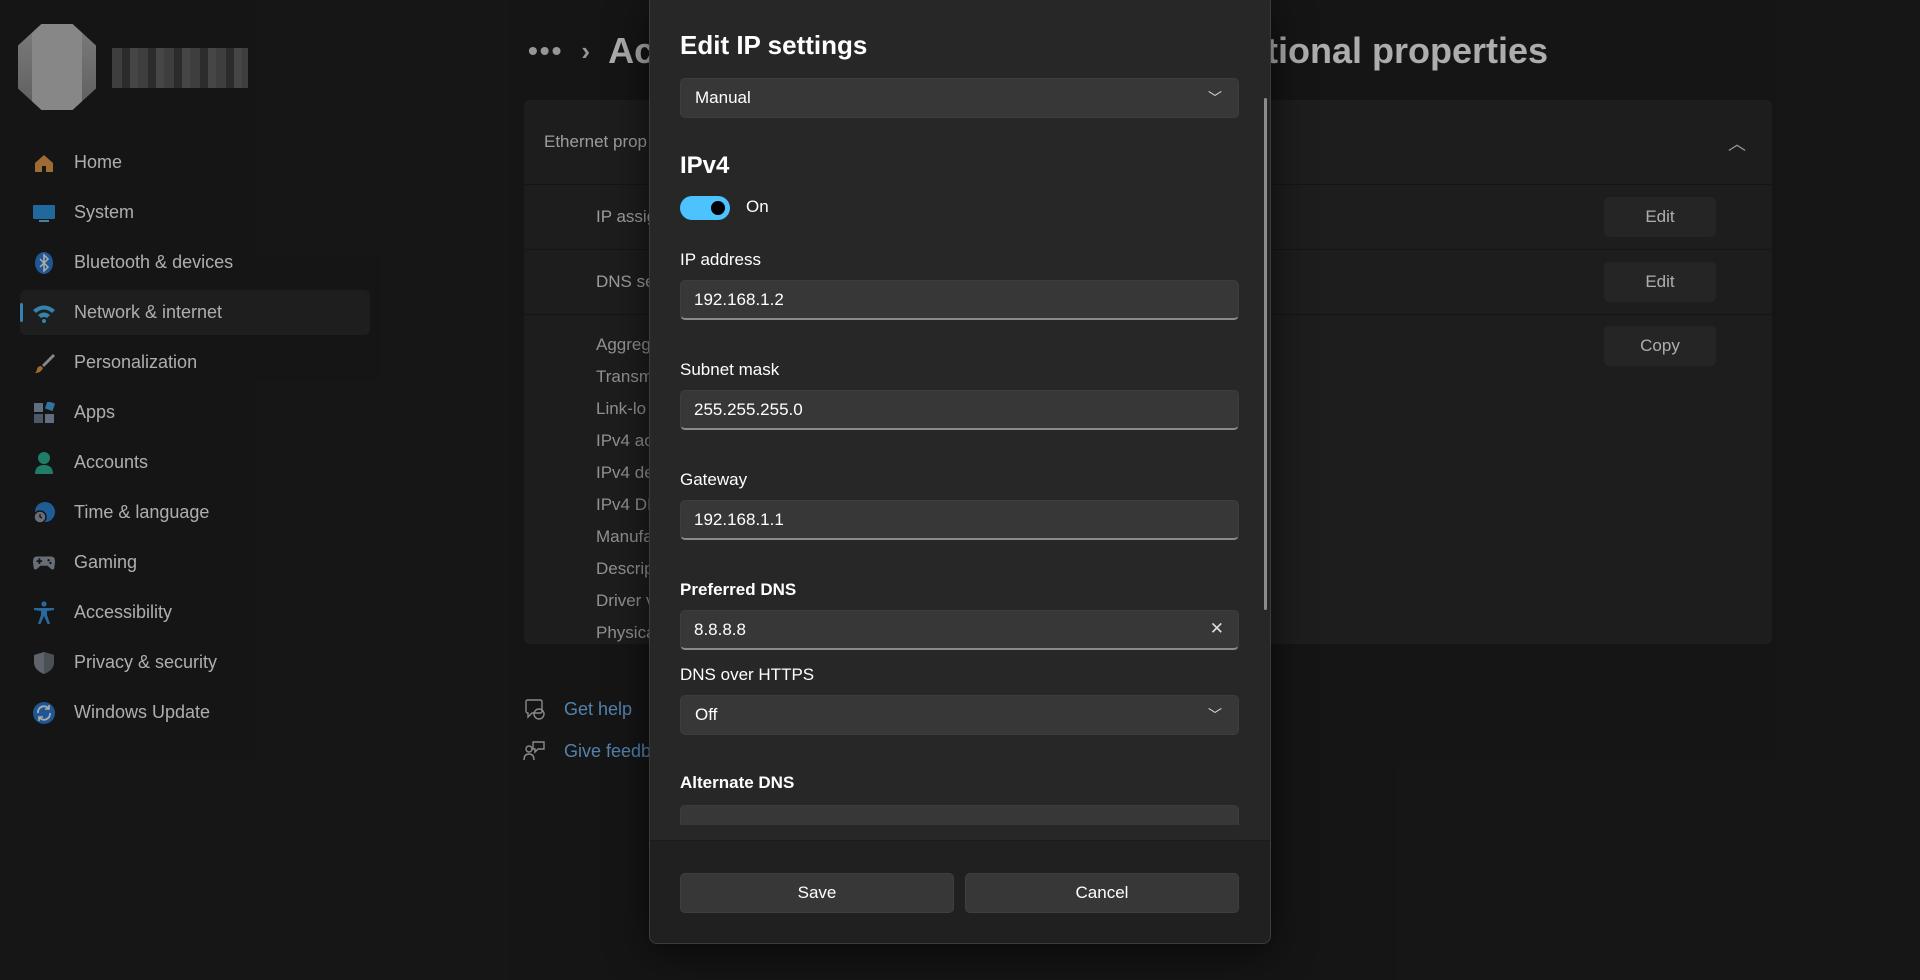 This screenshot has width=1920, height=980. What do you see at coordinates (774, 45) in the screenshot?
I see `dialog-title: Edit IP settings` at bounding box center [774, 45].